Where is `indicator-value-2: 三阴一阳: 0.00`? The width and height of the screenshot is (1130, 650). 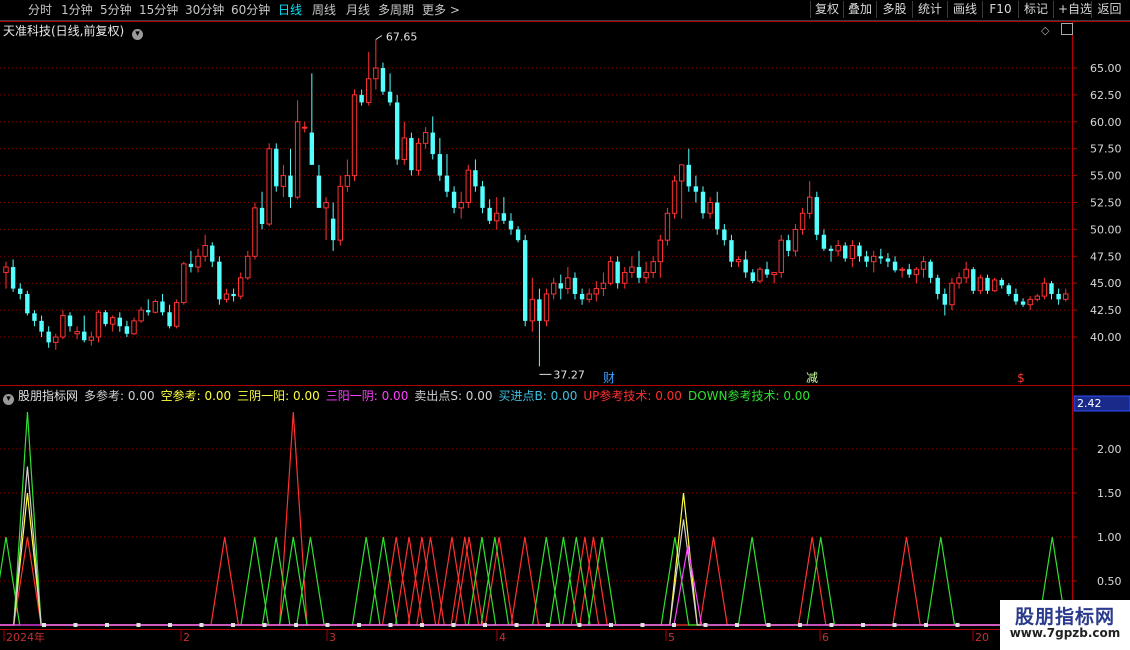
indicator-value-2: 三阴一阳: 0.00 is located at coordinates (278, 396).